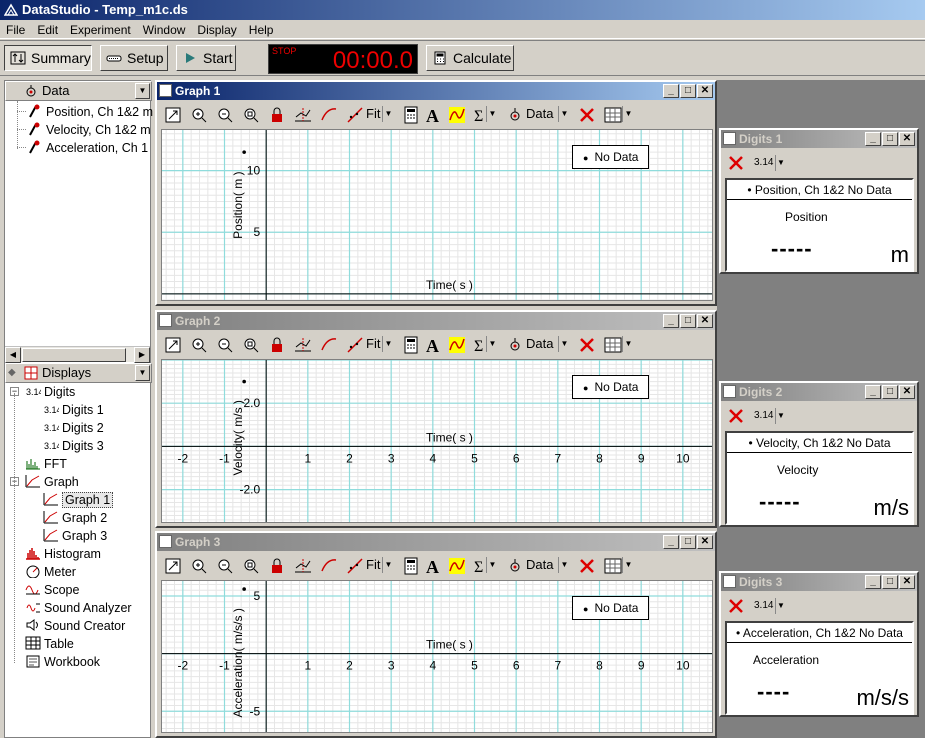 The height and width of the screenshot is (738, 925). What do you see at coordinates (87, 148) in the screenshot?
I see `data-item: Acceleration, Ch 1` at bounding box center [87, 148].